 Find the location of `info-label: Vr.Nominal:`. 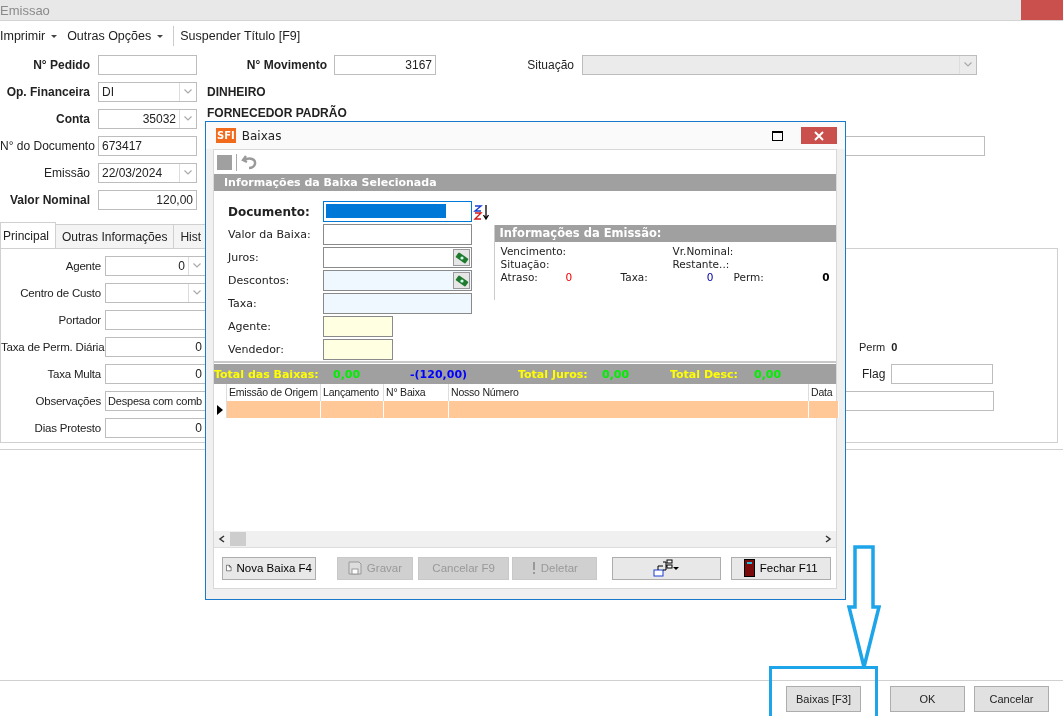

info-label: Vr.Nominal: is located at coordinates (703, 251).